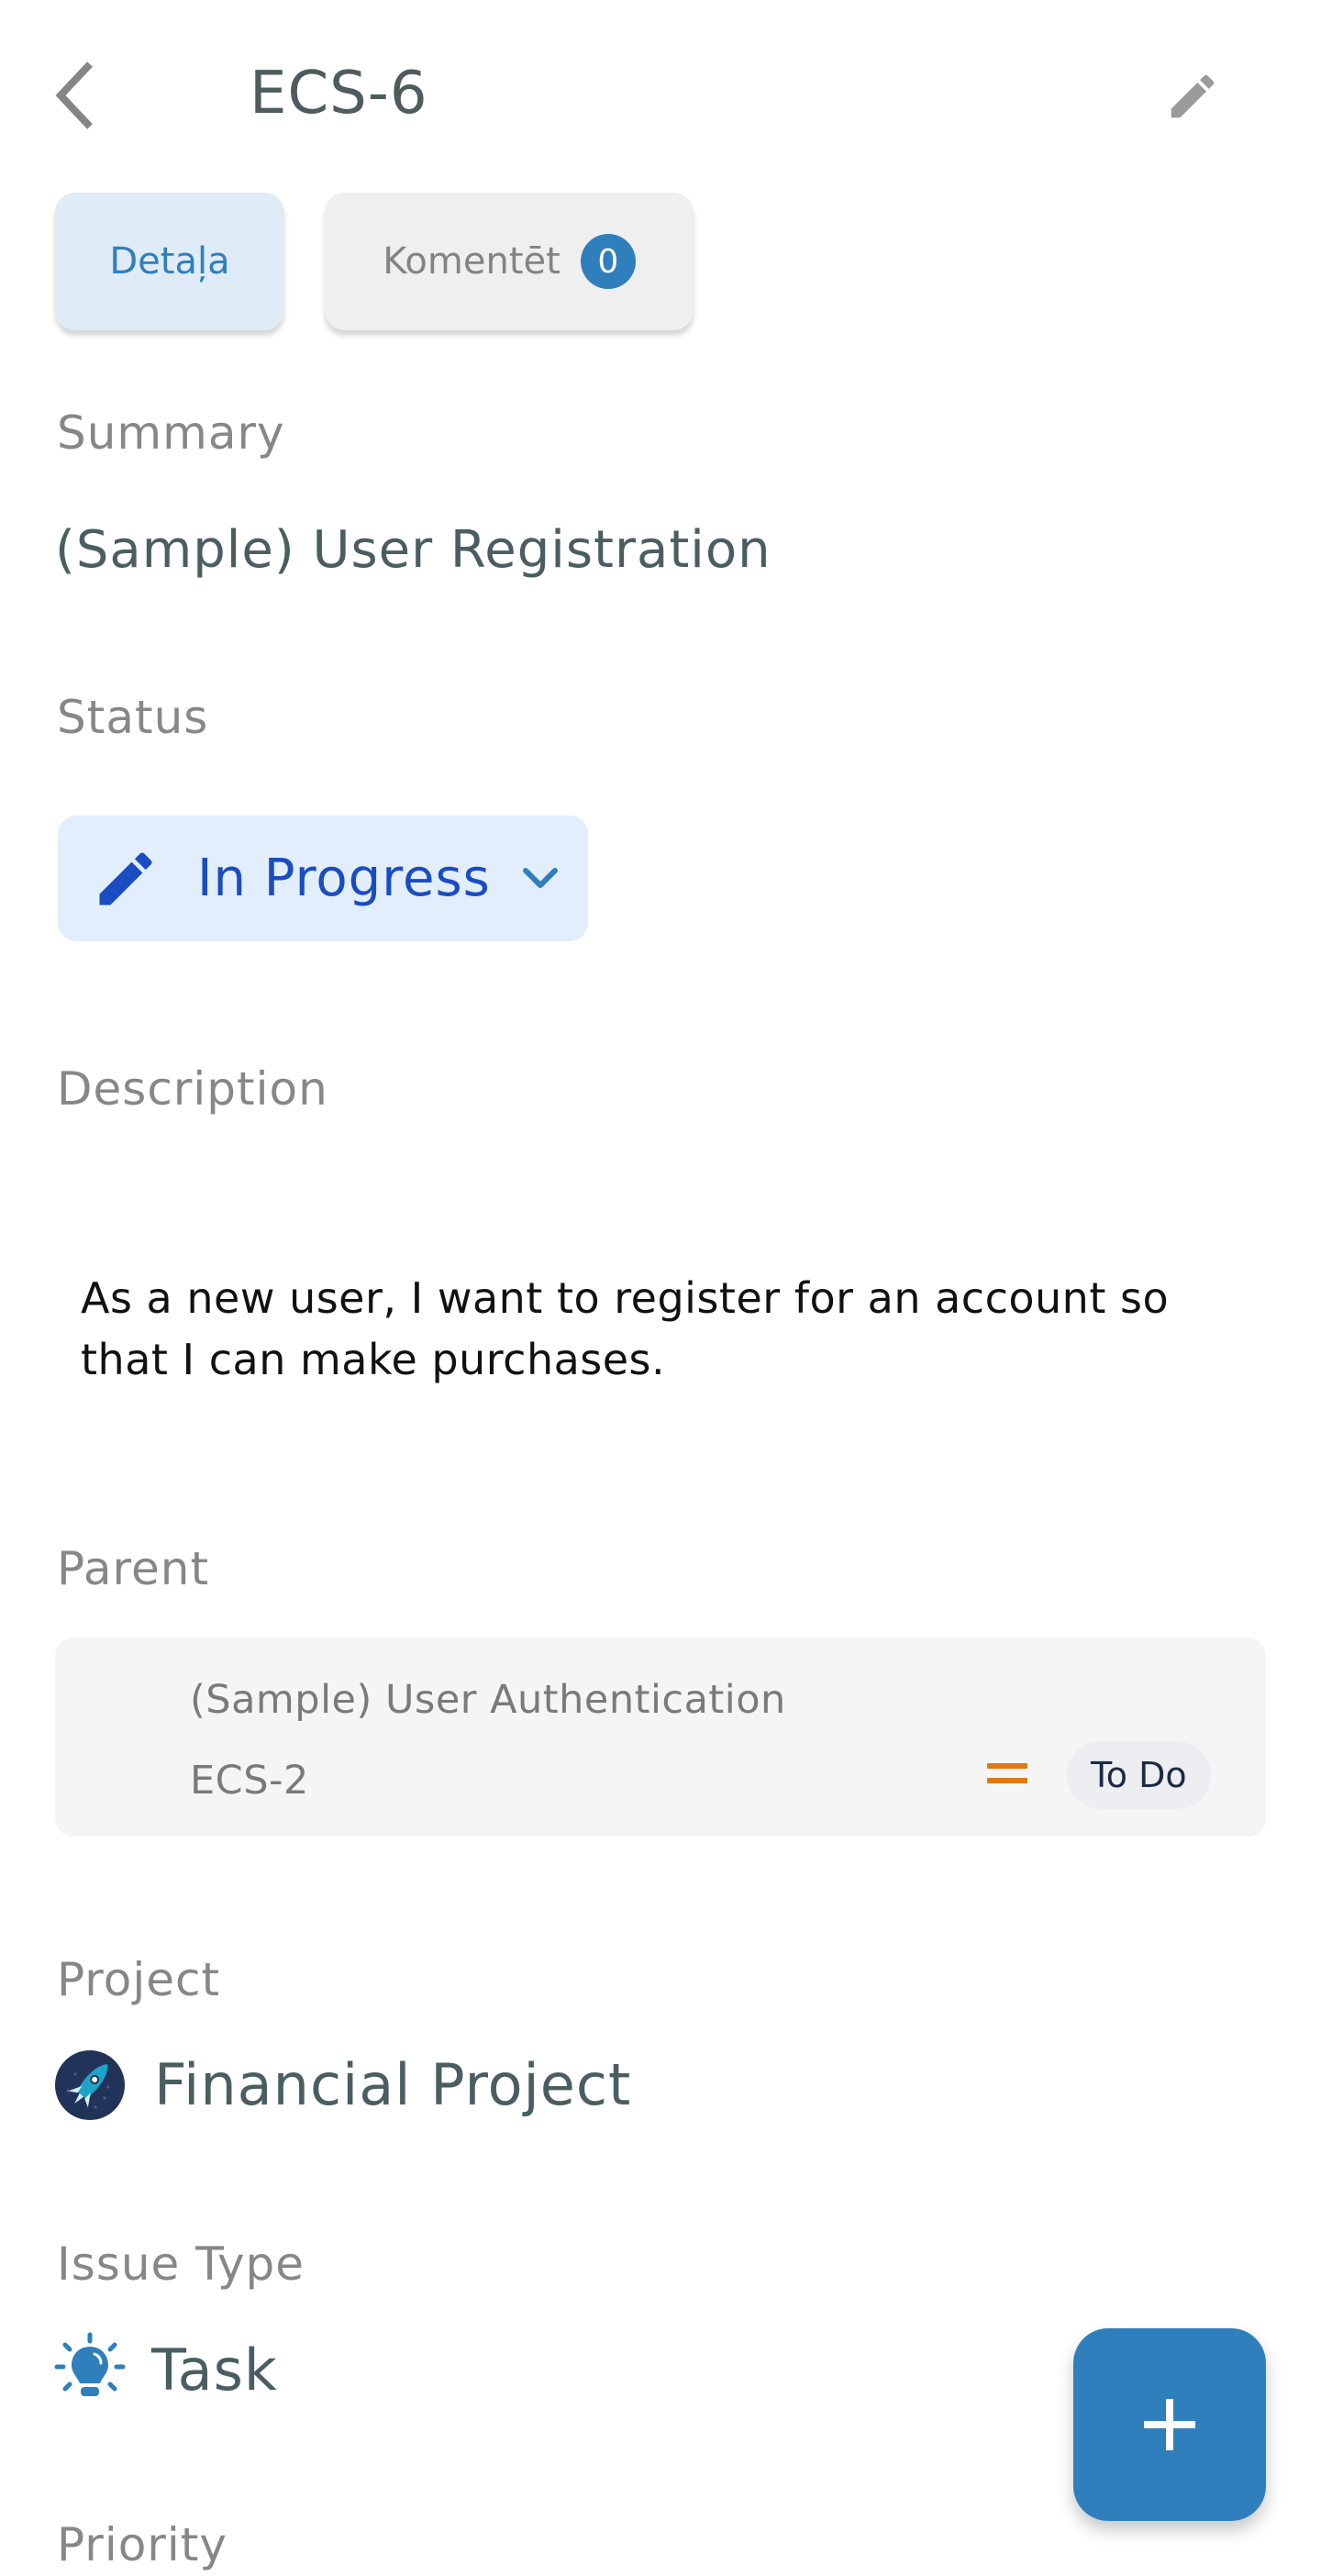  What do you see at coordinates (133, 1568) in the screenshot?
I see `parent-label: Parent` at bounding box center [133, 1568].